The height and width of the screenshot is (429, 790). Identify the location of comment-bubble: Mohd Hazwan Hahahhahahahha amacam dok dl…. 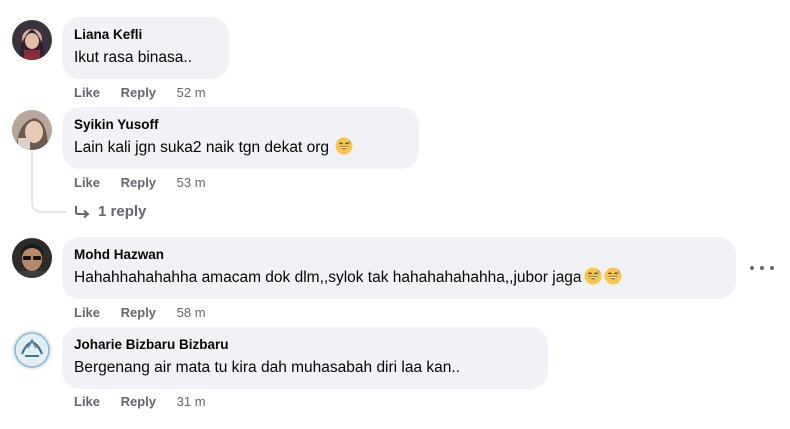
(399, 268).